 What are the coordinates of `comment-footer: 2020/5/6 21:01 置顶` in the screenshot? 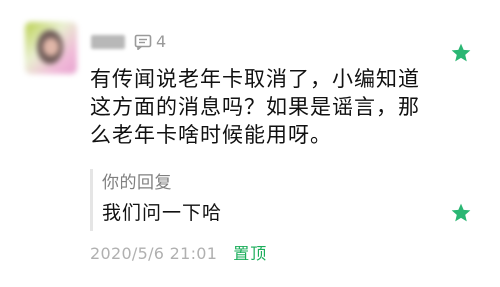 It's located at (178, 254).